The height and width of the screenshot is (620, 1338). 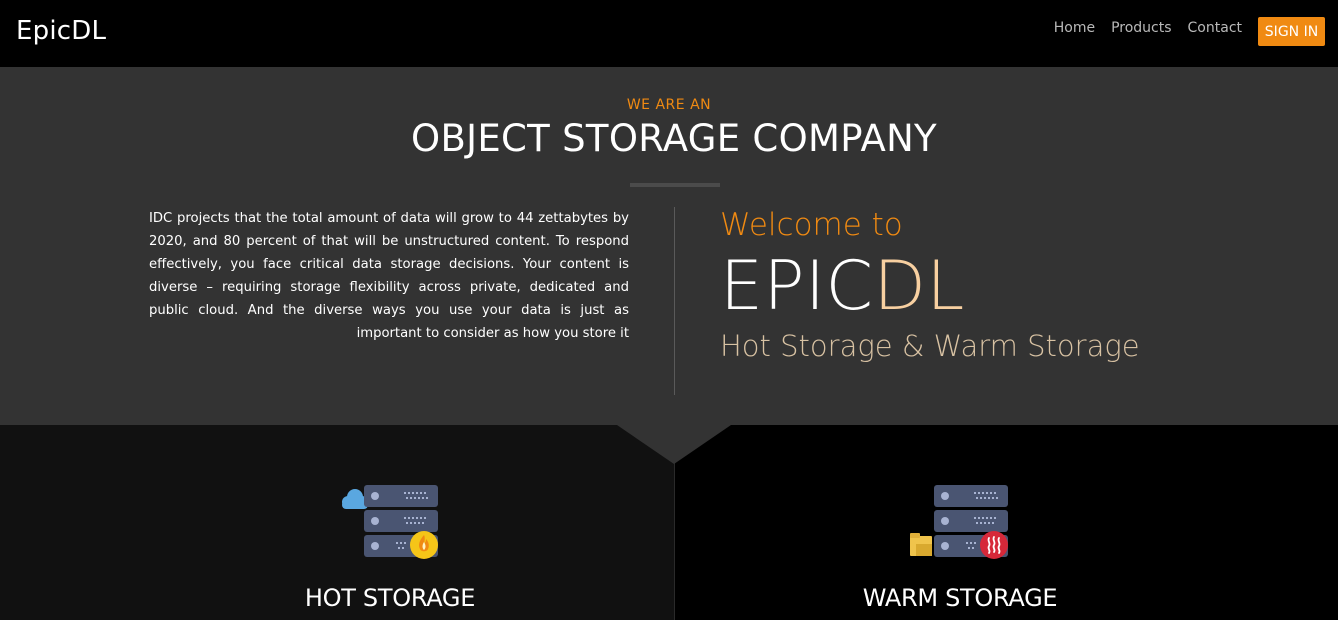 I want to click on wordmark-epic: EPIC, so click(x=797, y=286).